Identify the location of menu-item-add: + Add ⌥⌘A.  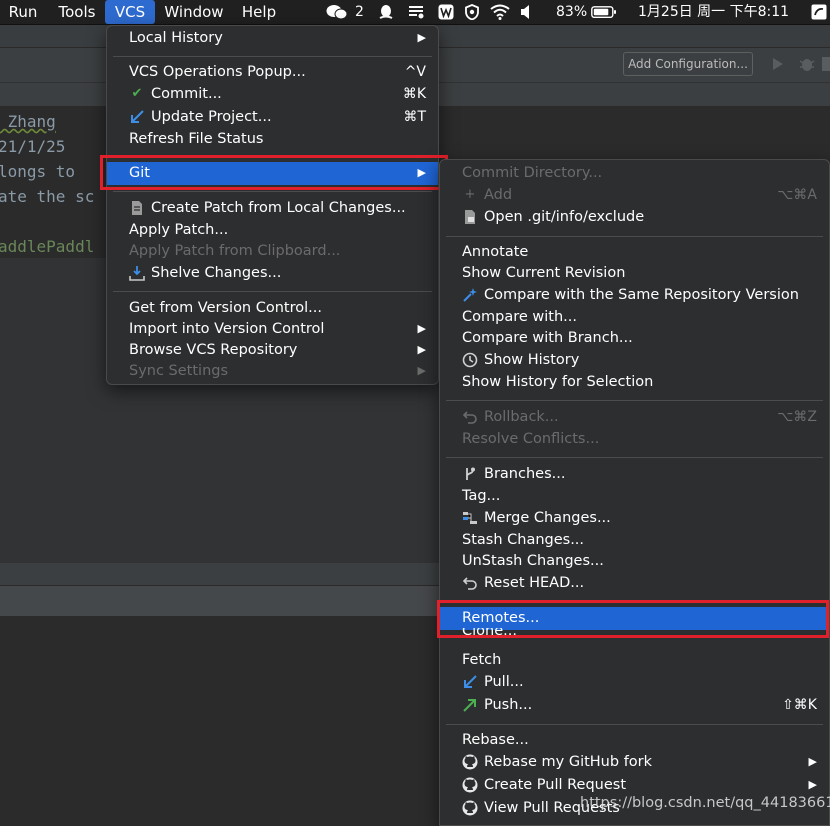
(634, 195).